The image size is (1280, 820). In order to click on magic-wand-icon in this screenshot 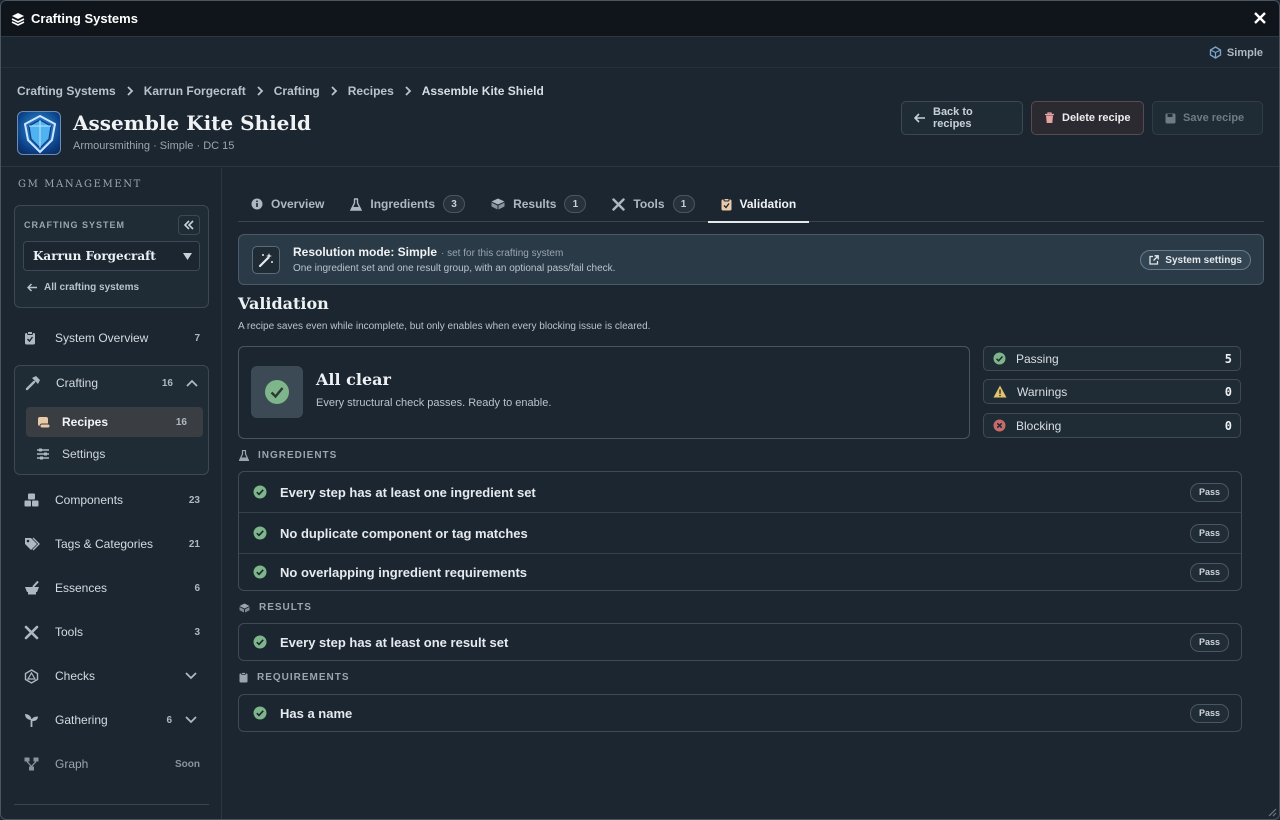, I will do `click(266, 260)`.